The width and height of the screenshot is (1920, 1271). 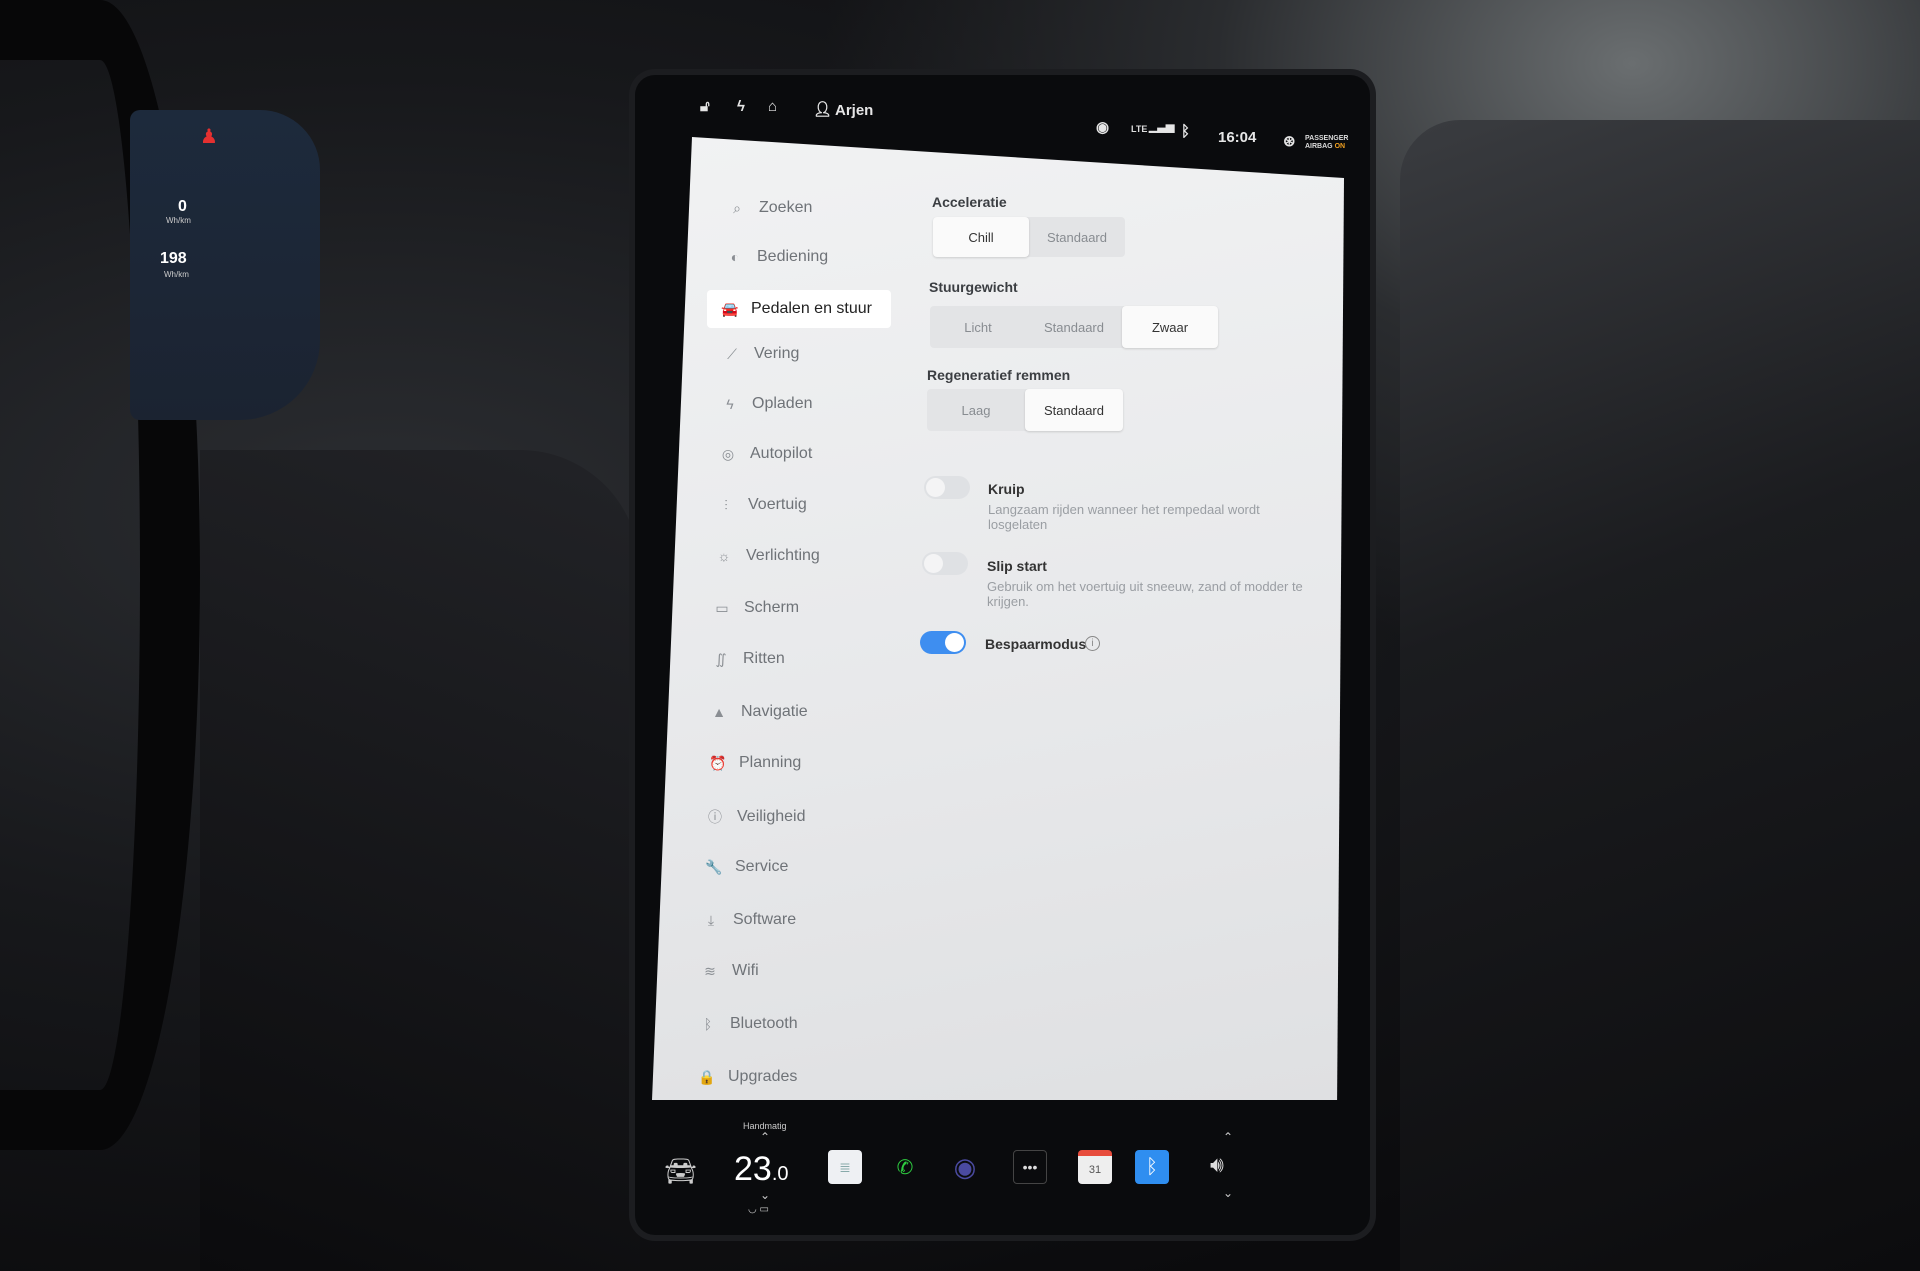 What do you see at coordinates (764, 658) in the screenshot?
I see `sidebar-item-label: Ritten` at bounding box center [764, 658].